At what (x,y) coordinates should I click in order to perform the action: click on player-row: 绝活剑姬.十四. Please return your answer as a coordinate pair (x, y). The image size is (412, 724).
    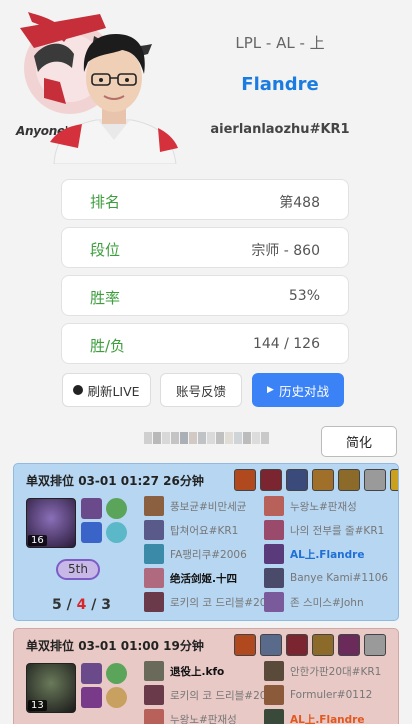
    Looking at the image, I should click on (190, 578).